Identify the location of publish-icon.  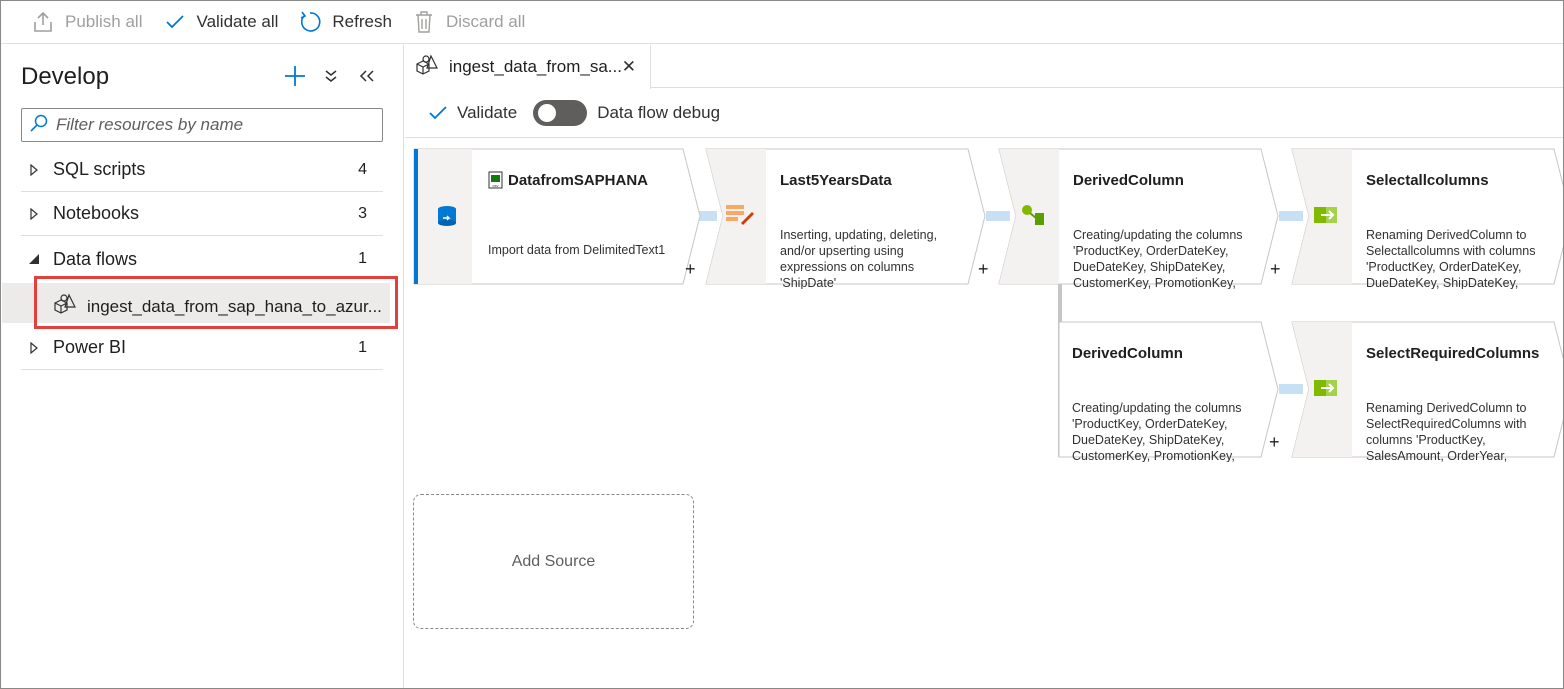
(43, 22).